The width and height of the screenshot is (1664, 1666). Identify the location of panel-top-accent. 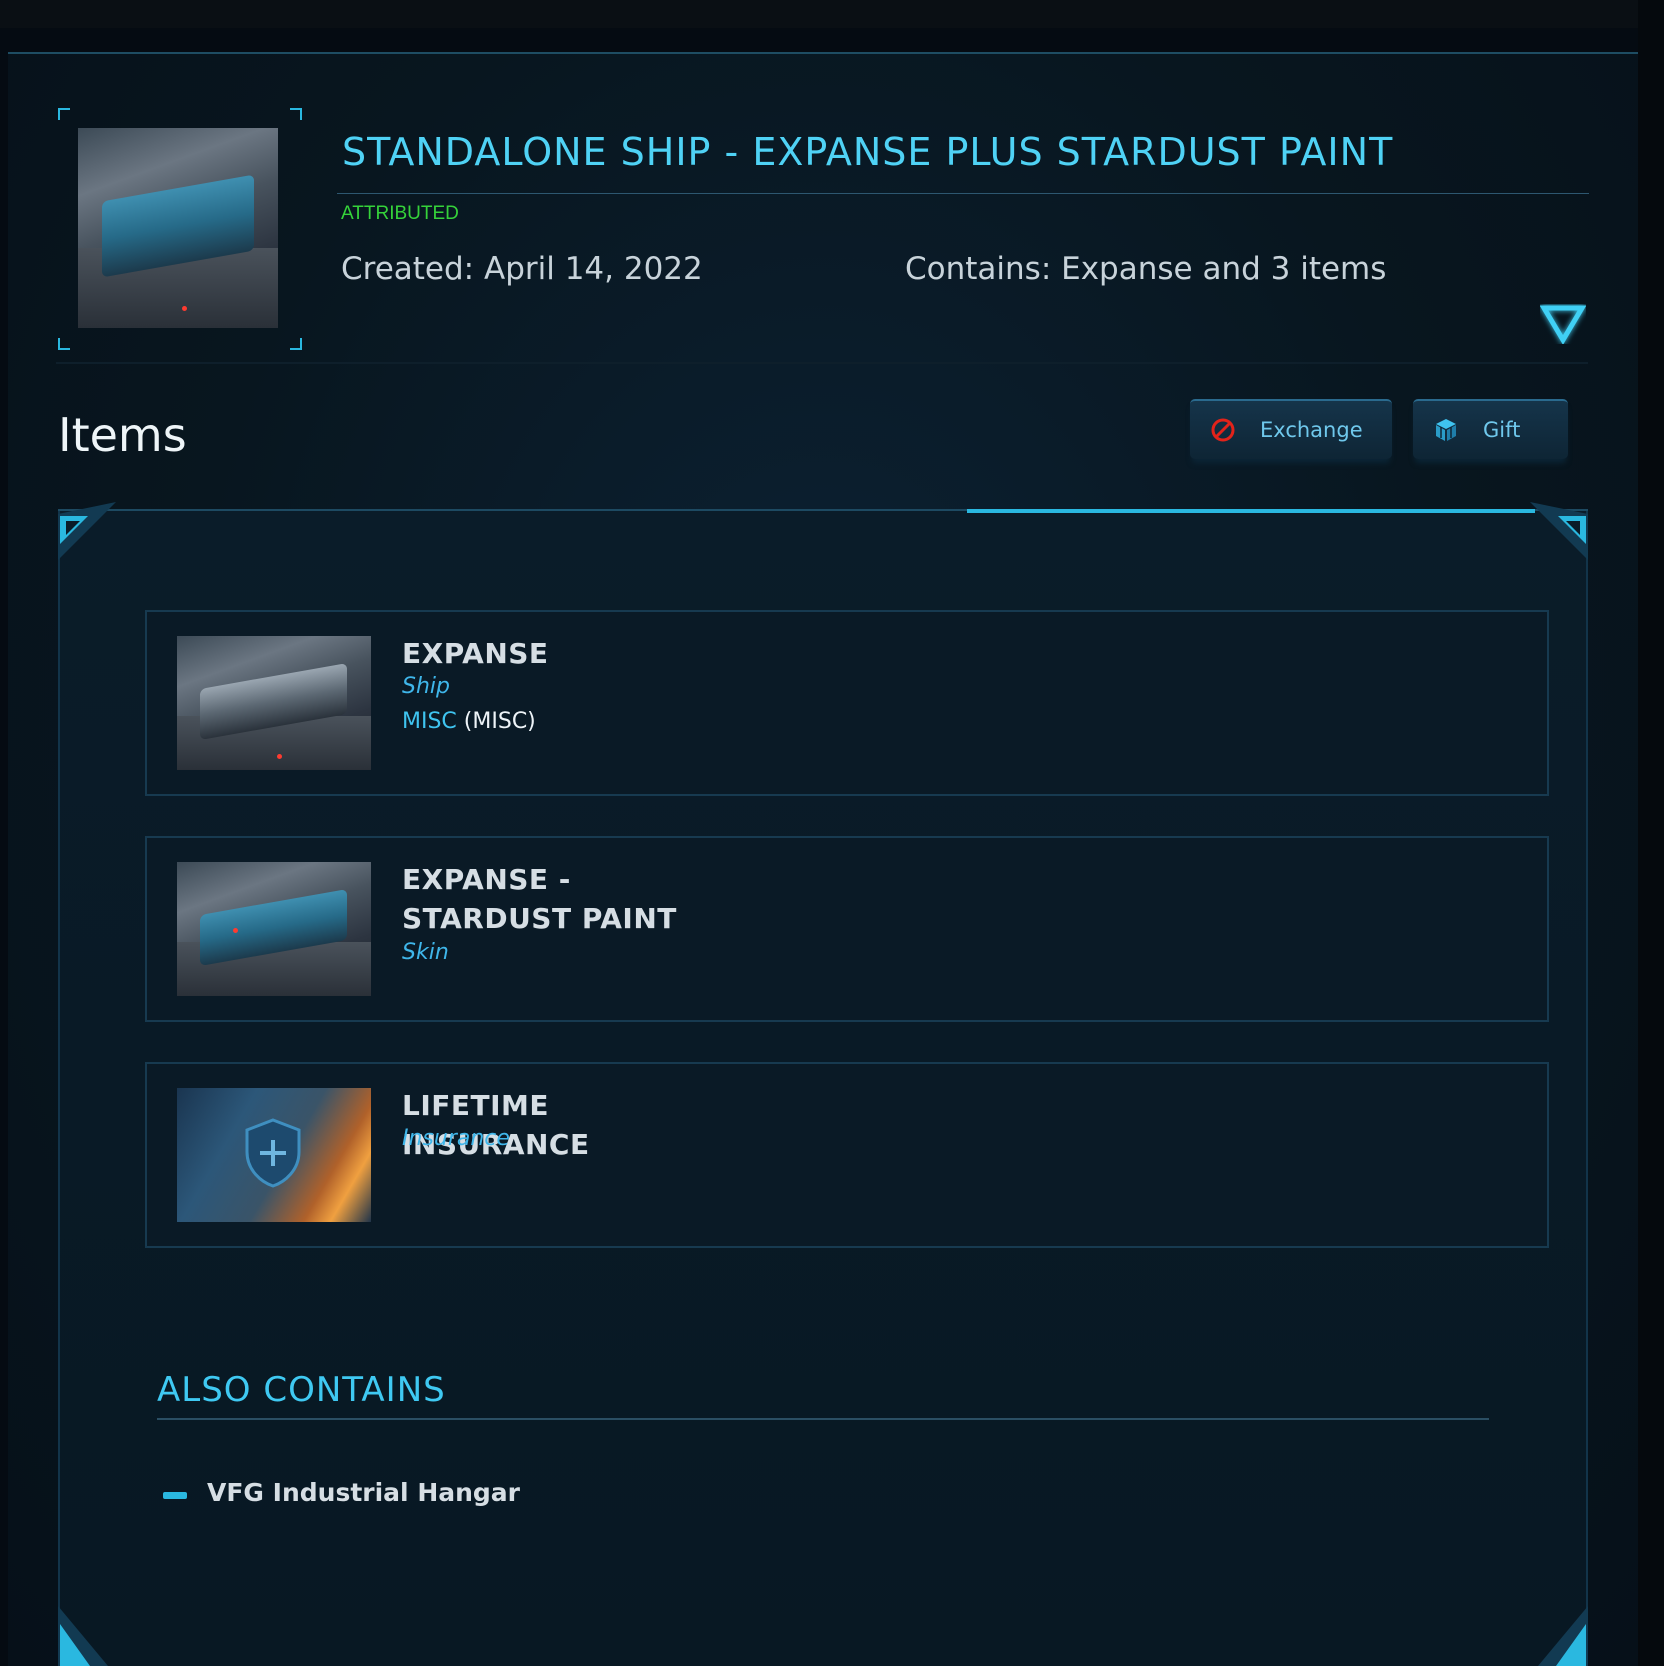
(1251, 511).